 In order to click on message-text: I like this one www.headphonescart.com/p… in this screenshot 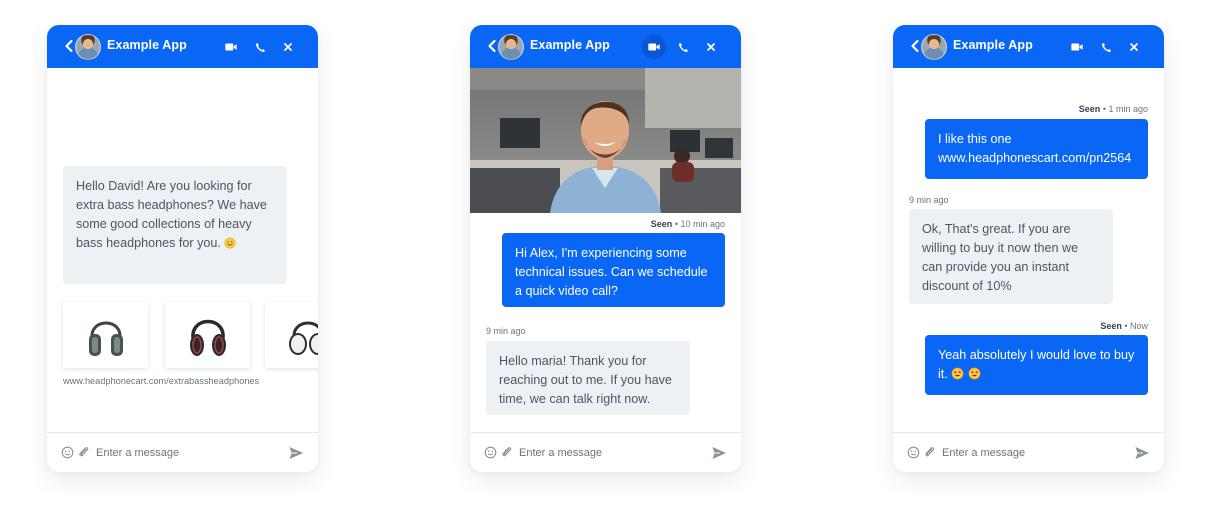, I will do `click(1035, 148)`.